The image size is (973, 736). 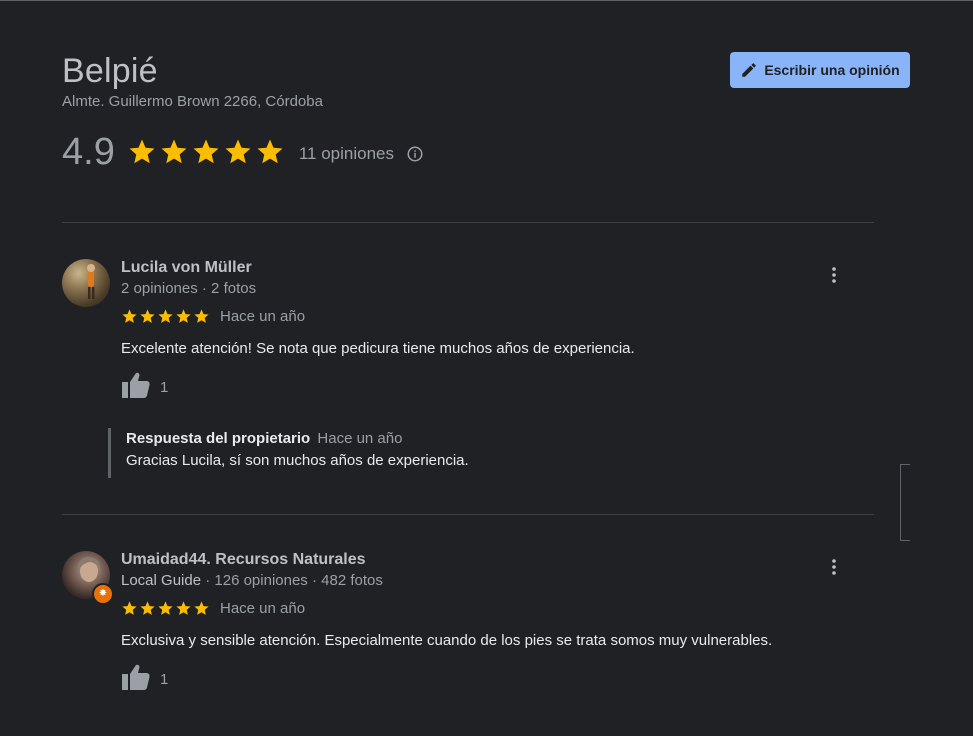 I want to click on top-border, so click(x=486, y=0).